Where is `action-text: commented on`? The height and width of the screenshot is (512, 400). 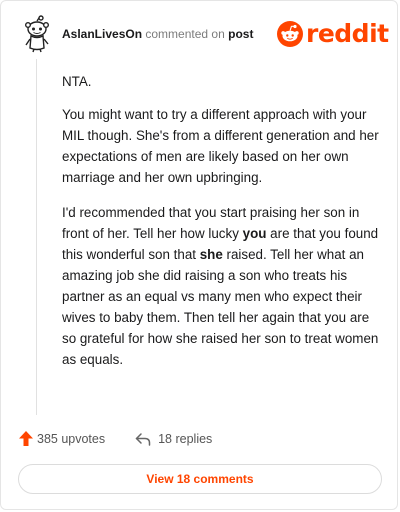 action-text: commented on is located at coordinates (185, 34).